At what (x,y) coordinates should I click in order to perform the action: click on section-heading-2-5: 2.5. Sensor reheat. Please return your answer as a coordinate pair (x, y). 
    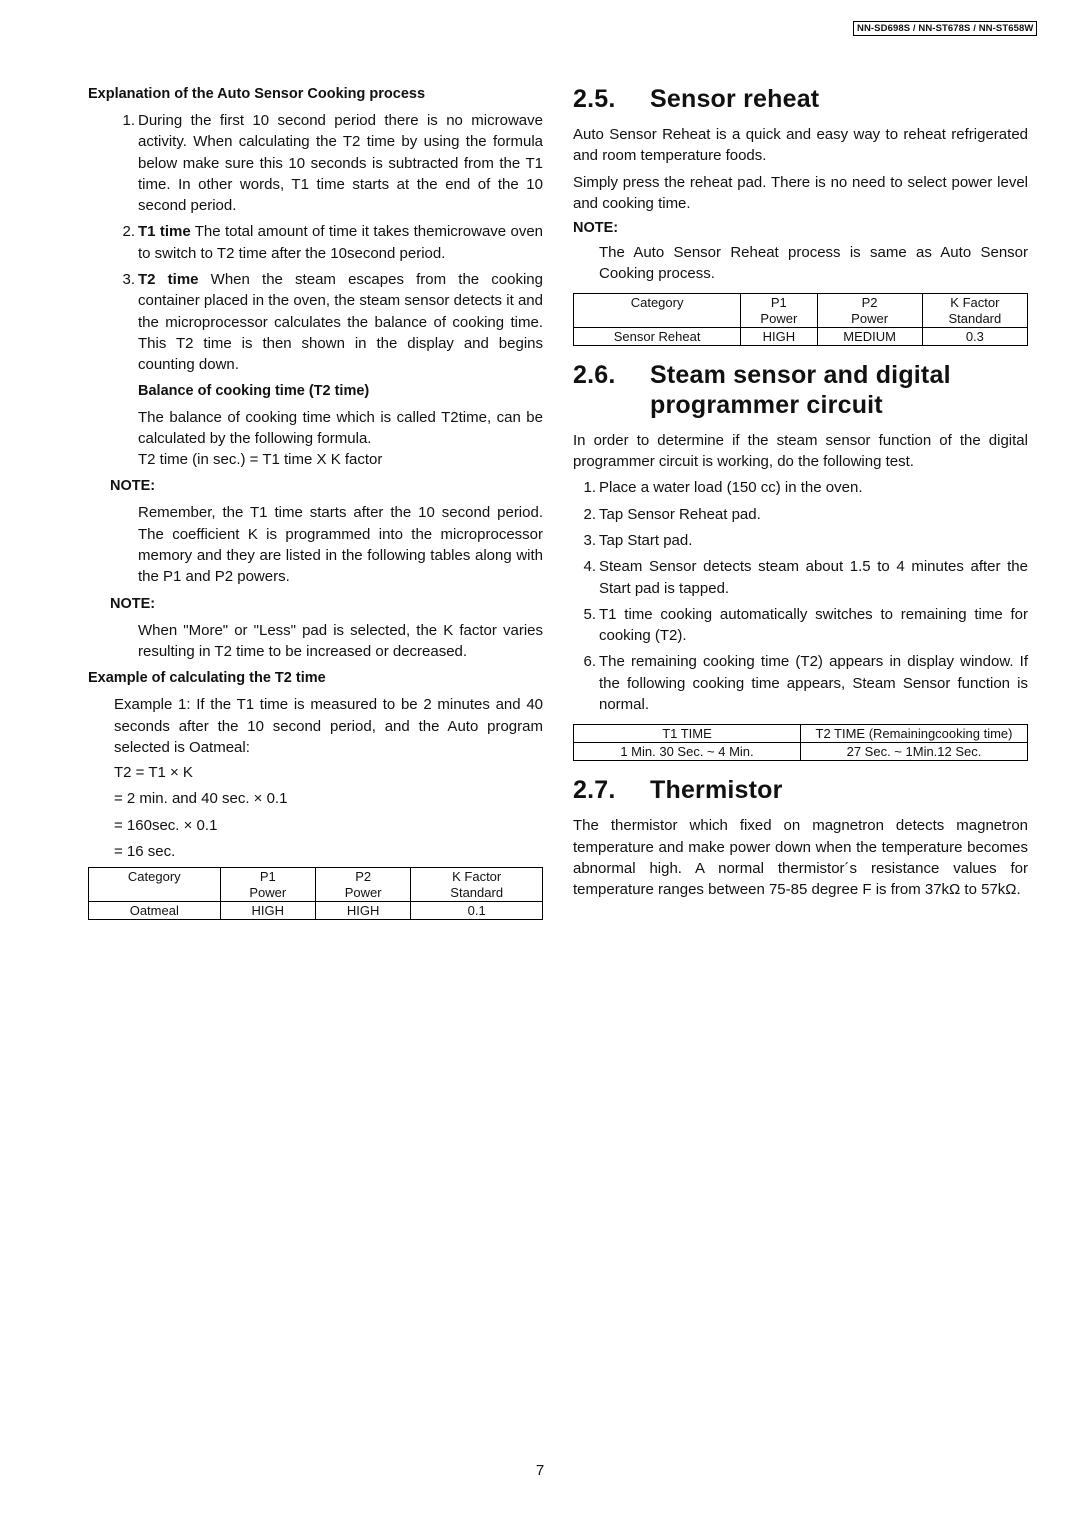
    Looking at the image, I should click on (800, 99).